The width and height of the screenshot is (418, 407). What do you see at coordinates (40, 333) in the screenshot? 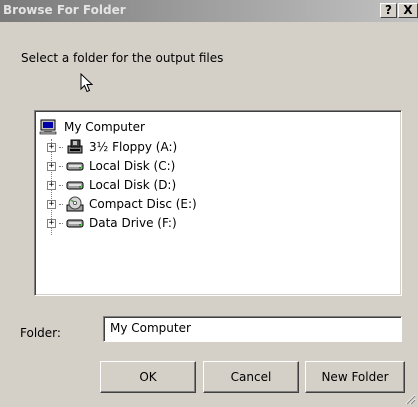
I see `folder-label: Folder:` at bounding box center [40, 333].